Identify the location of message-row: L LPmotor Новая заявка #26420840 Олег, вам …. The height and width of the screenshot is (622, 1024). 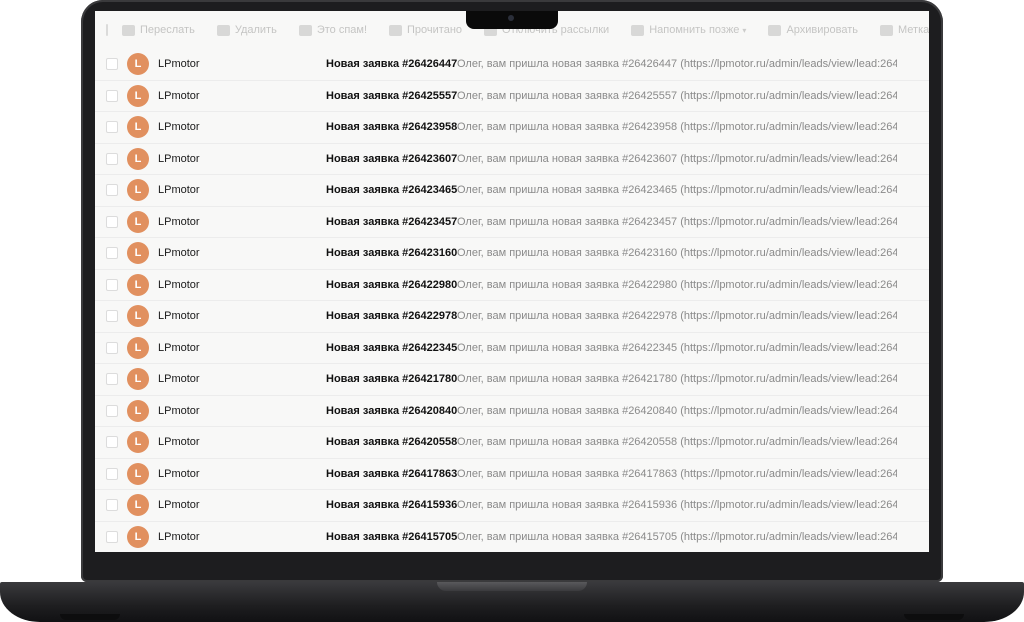
(512, 411).